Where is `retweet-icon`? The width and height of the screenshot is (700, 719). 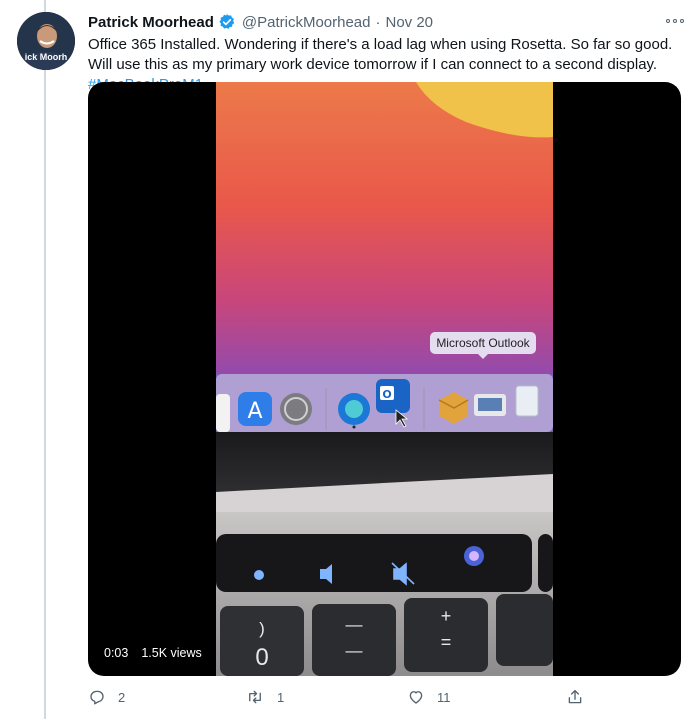 retweet-icon is located at coordinates (255, 697).